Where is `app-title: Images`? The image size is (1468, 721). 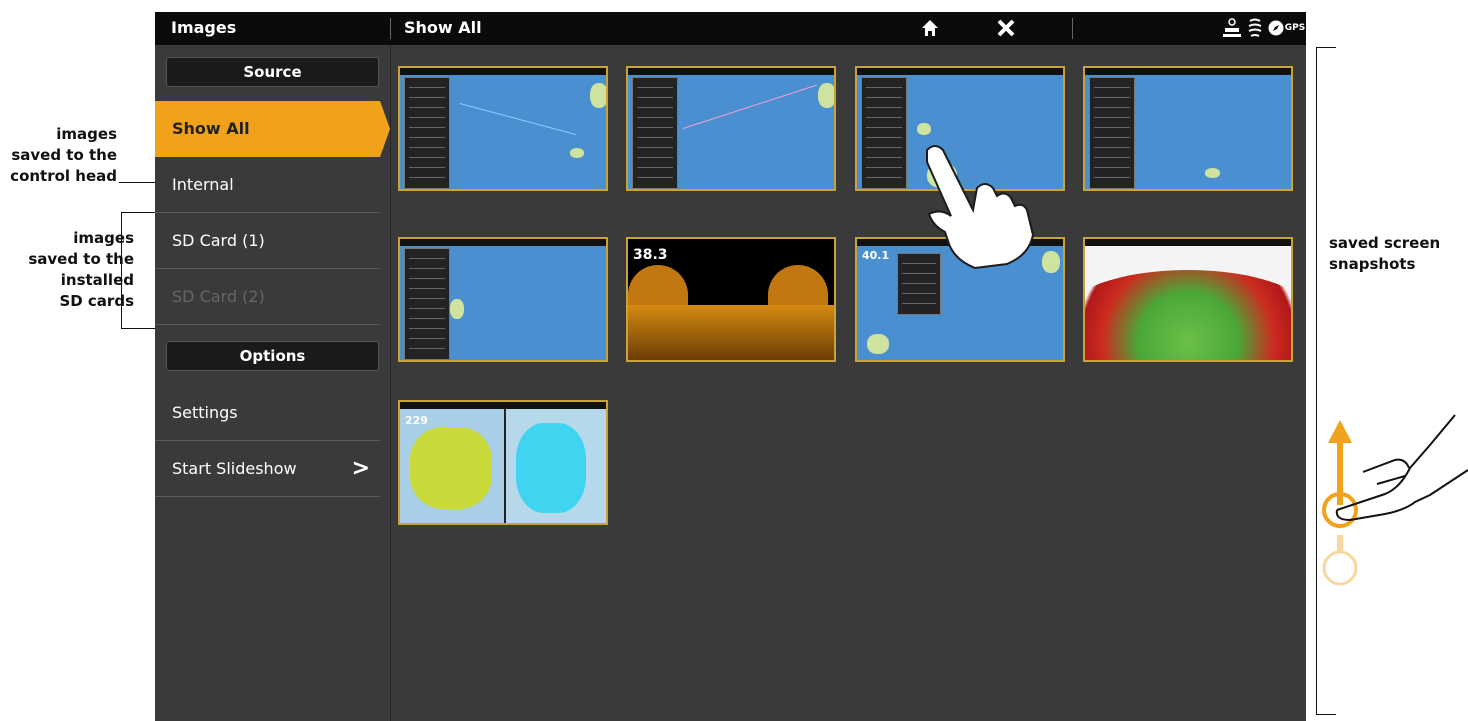
app-title: Images is located at coordinates (204, 27).